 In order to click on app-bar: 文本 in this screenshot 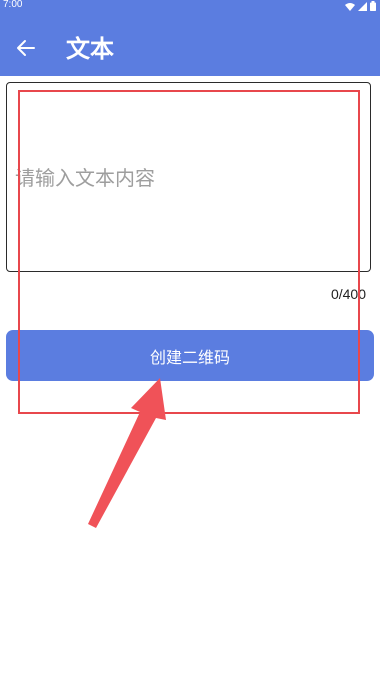, I will do `click(190, 44)`.